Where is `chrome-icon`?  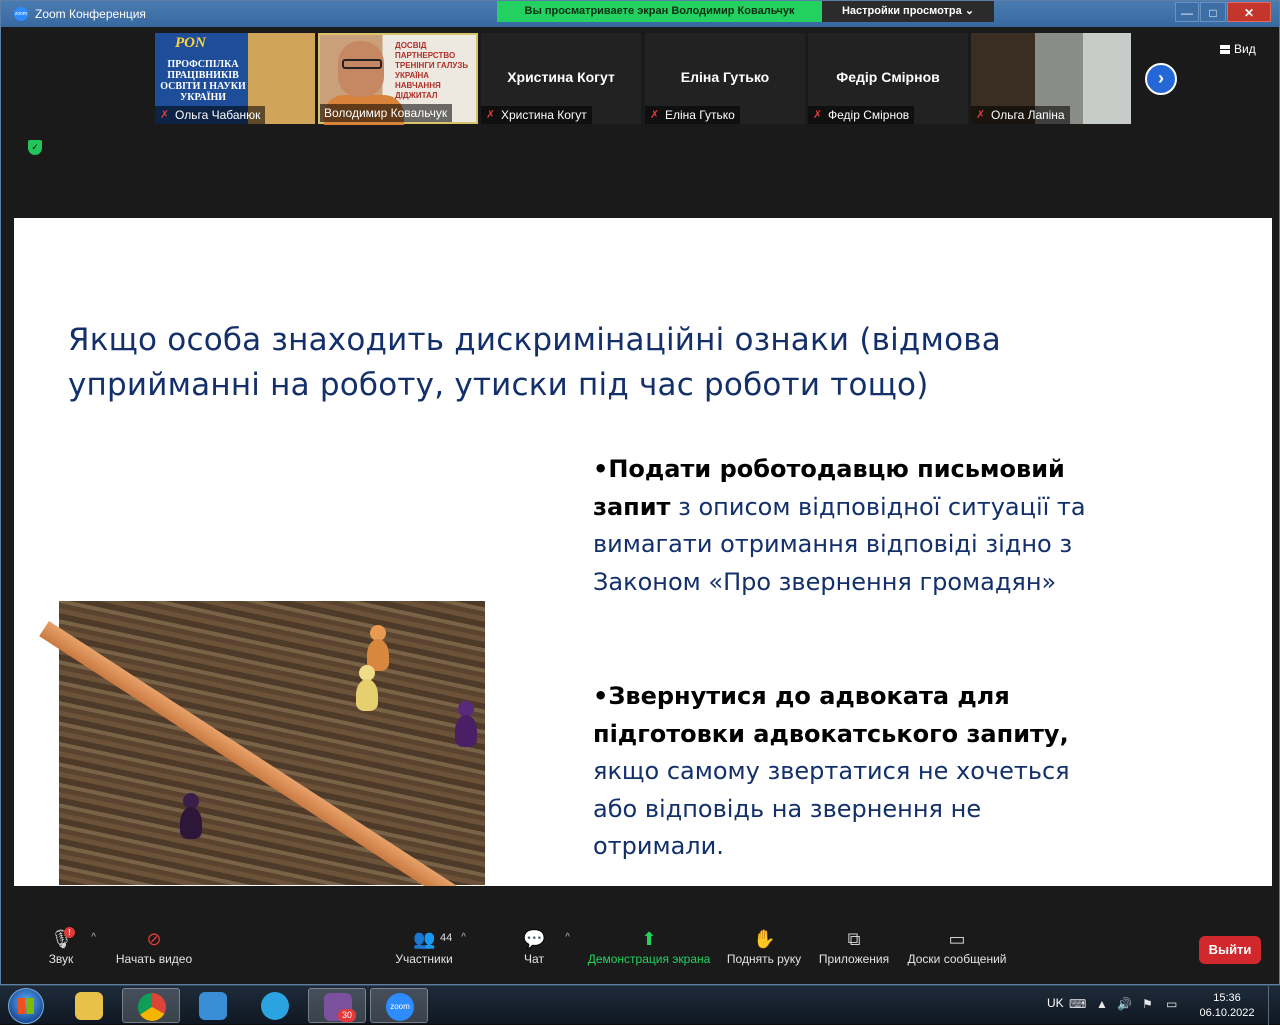 chrome-icon is located at coordinates (152, 1007).